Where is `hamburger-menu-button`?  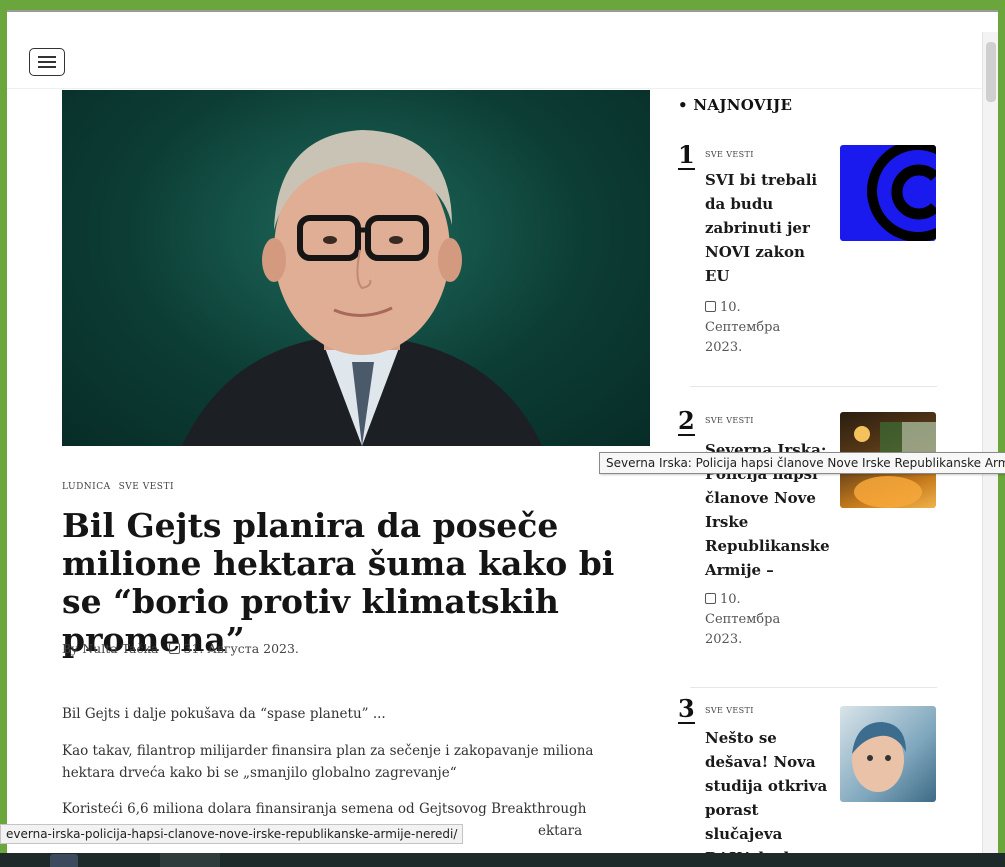
hamburger-menu-button is located at coordinates (47, 62).